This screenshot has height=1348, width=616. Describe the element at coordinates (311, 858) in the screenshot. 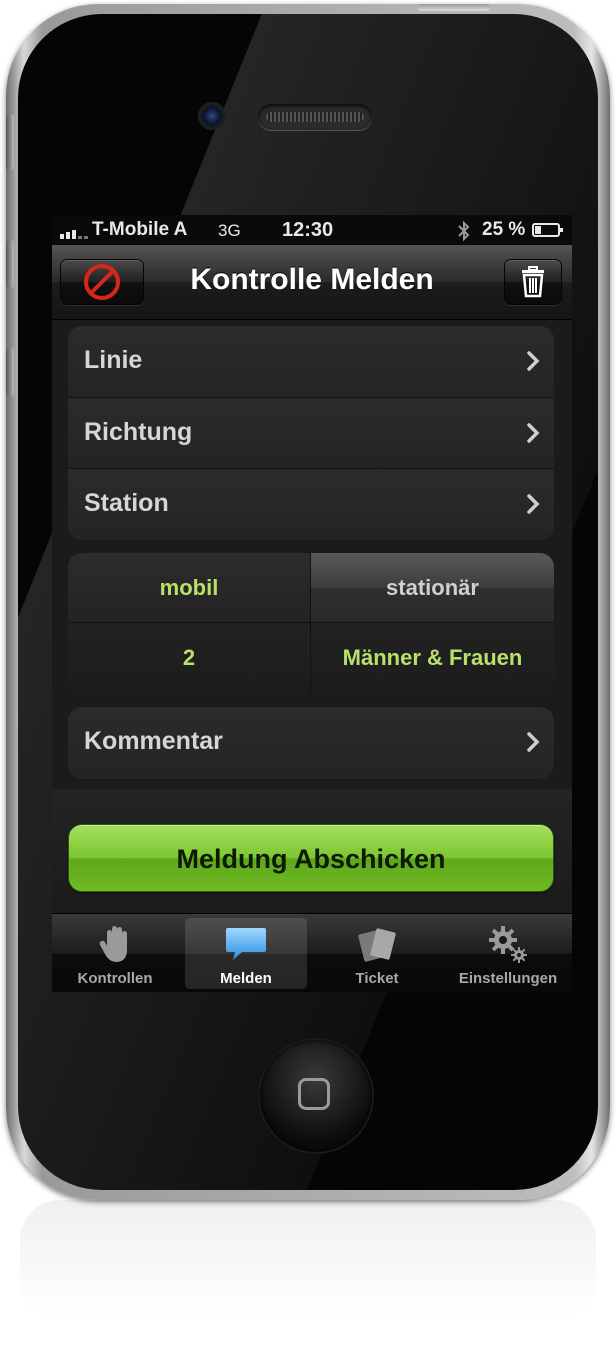

I see `submit-report-button: Meldung Abschicken` at that location.